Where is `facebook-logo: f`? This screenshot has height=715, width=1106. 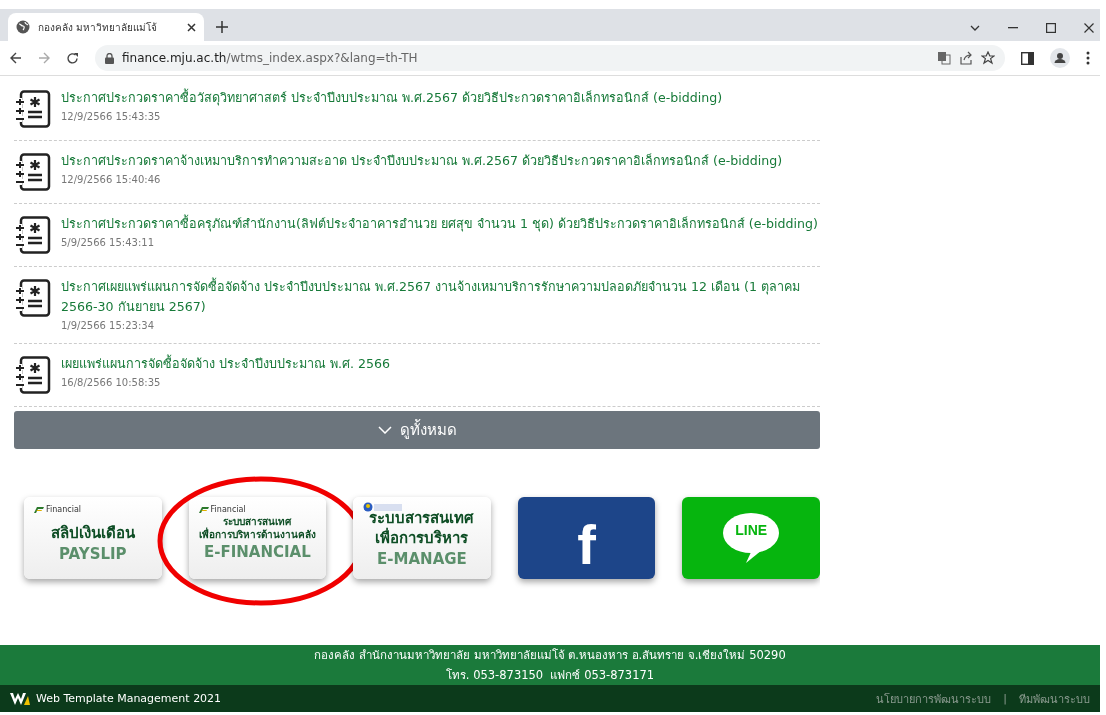
facebook-logo: f is located at coordinates (586, 545).